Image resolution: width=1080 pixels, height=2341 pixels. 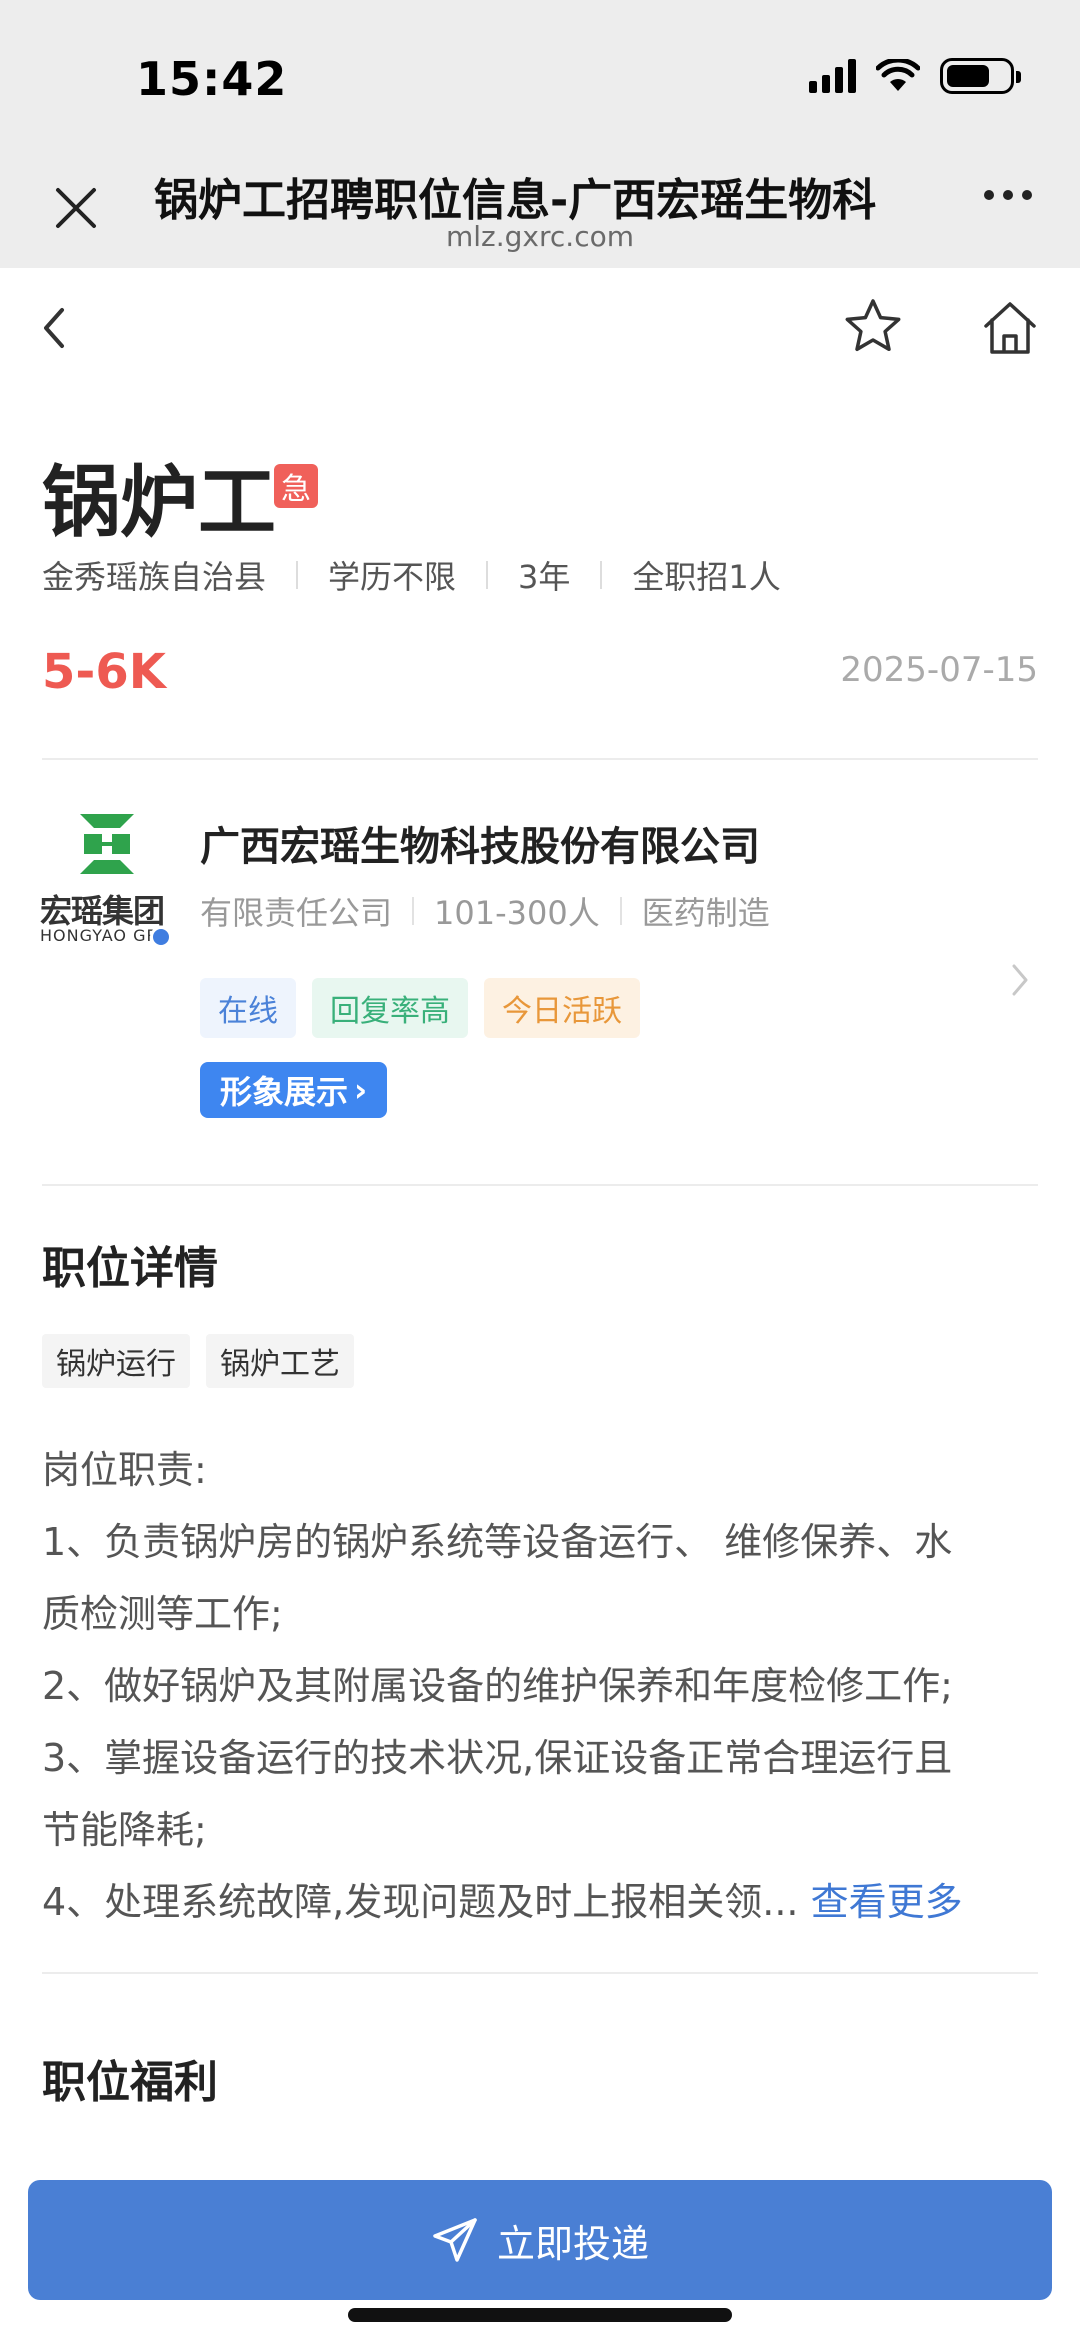 I want to click on description-line: 质检测等工作;, so click(x=162, y=1614).